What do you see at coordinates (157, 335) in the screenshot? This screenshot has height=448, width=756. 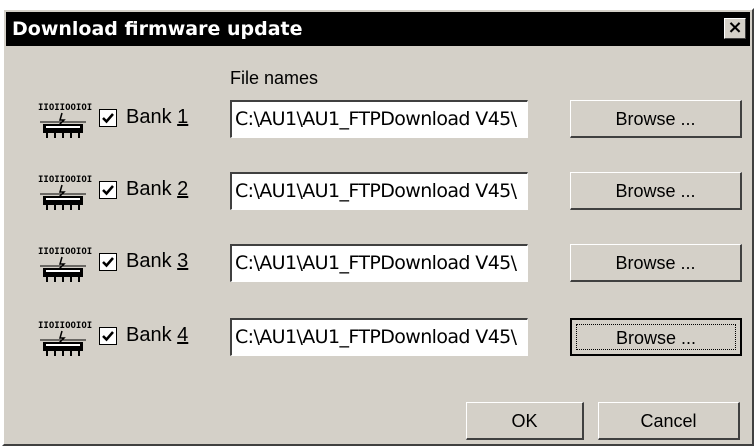 I see `bank-4-label: Bank 4` at bounding box center [157, 335].